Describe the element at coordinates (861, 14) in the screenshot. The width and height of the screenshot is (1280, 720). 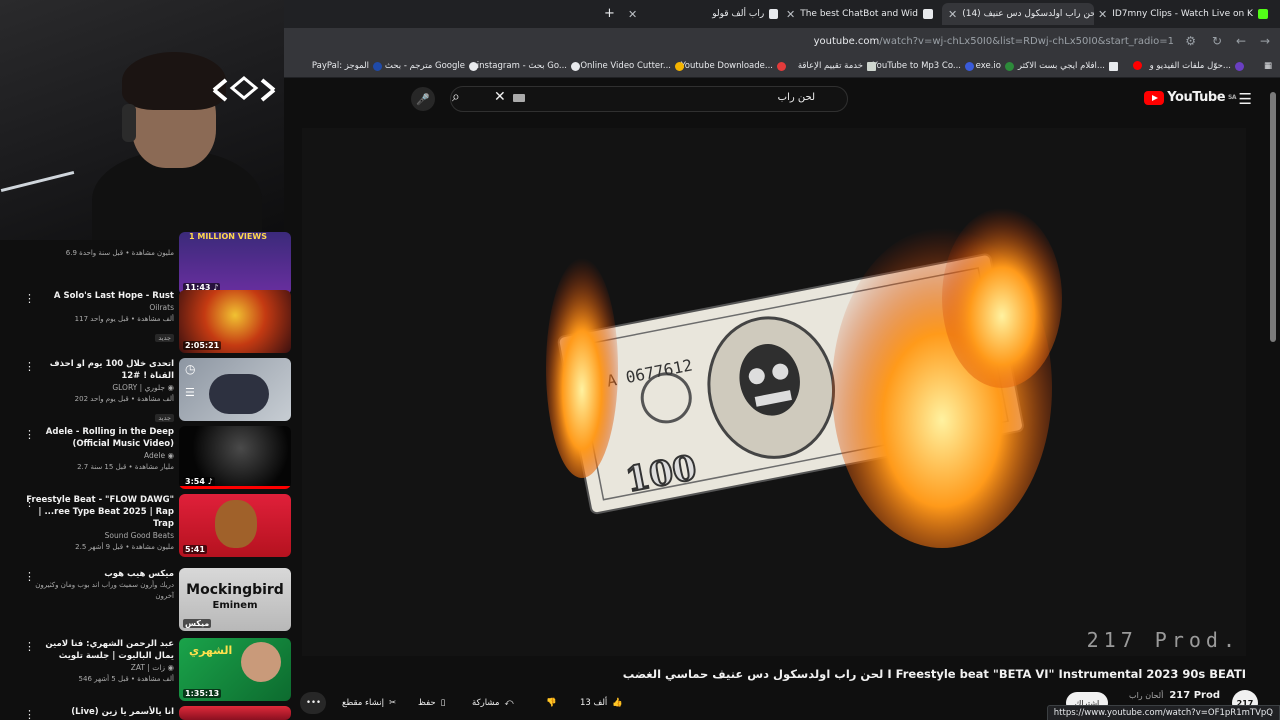
I see `tab-chatbot: ✕ The best ChatBot and Wid` at that location.